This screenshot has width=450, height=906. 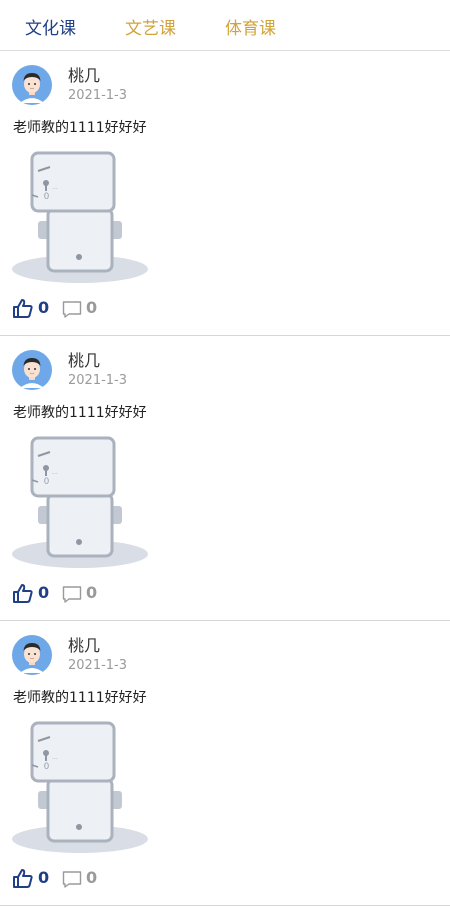 What do you see at coordinates (50, 29) in the screenshot?
I see `tab-culture: 文化课` at bounding box center [50, 29].